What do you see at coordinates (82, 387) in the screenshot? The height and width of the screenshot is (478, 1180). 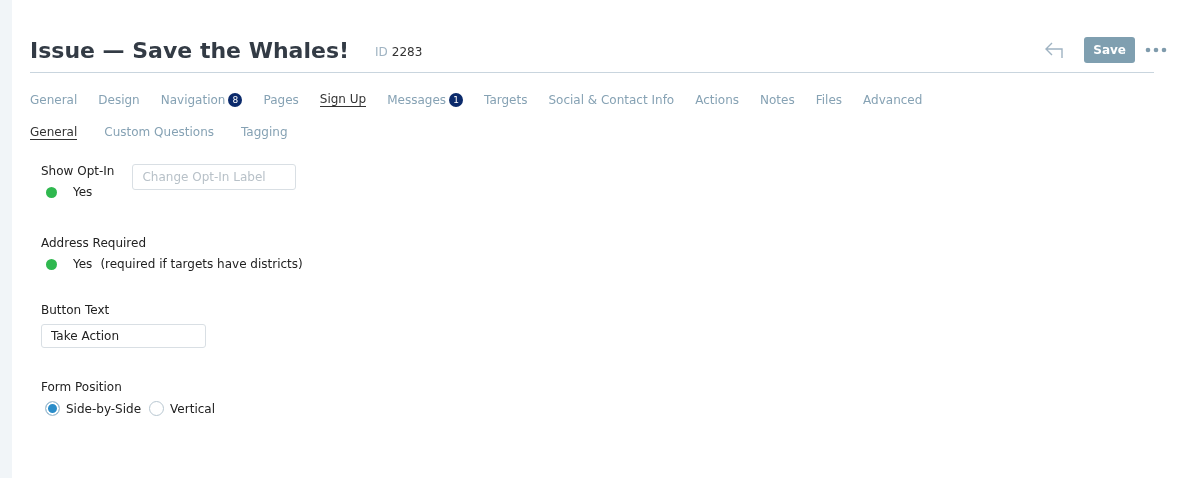 I see `field-label: Form Position` at bounding box center [82, 387].